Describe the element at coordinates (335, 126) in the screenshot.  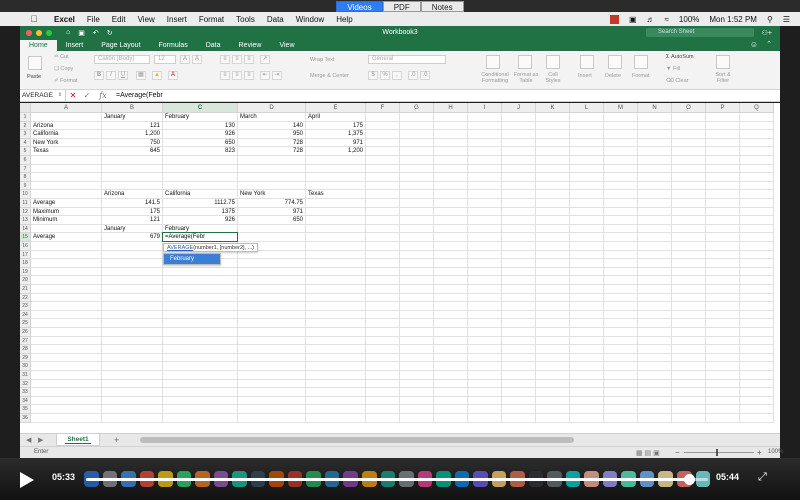
I see `cell-e2: 175` at that location.